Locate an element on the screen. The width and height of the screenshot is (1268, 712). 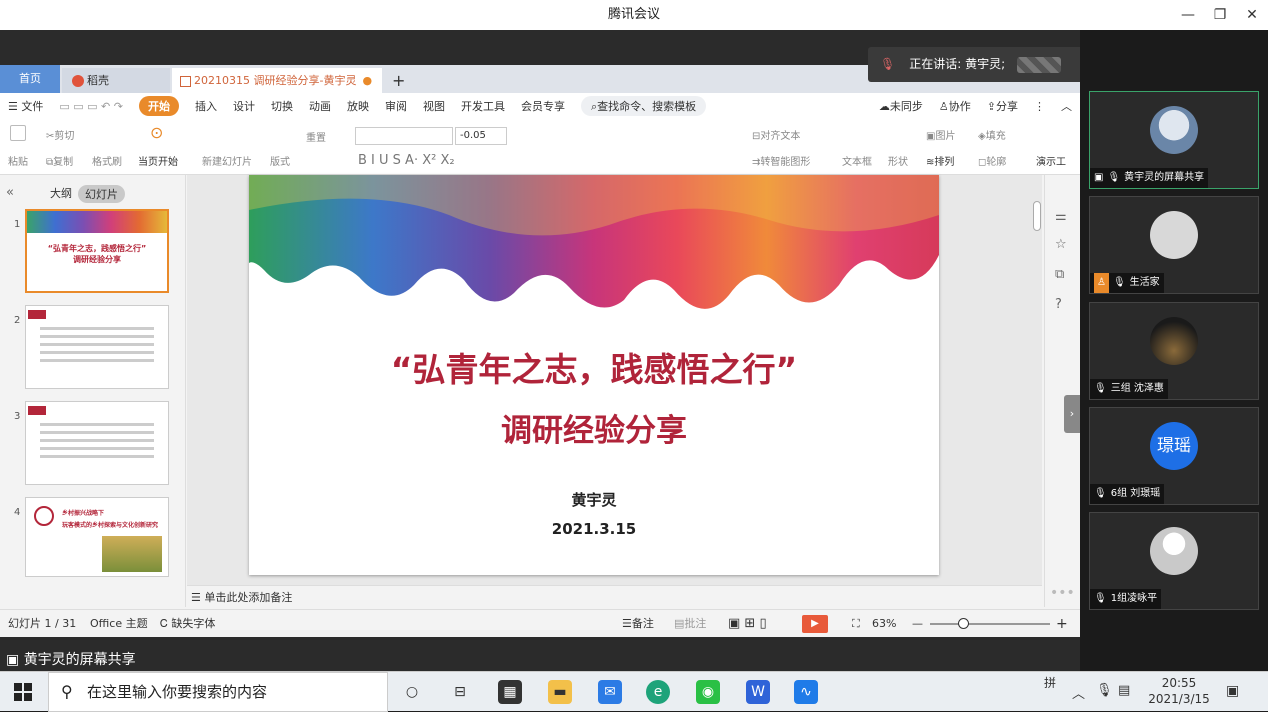
help-icon: ? is located at coordinates (1058, 304).